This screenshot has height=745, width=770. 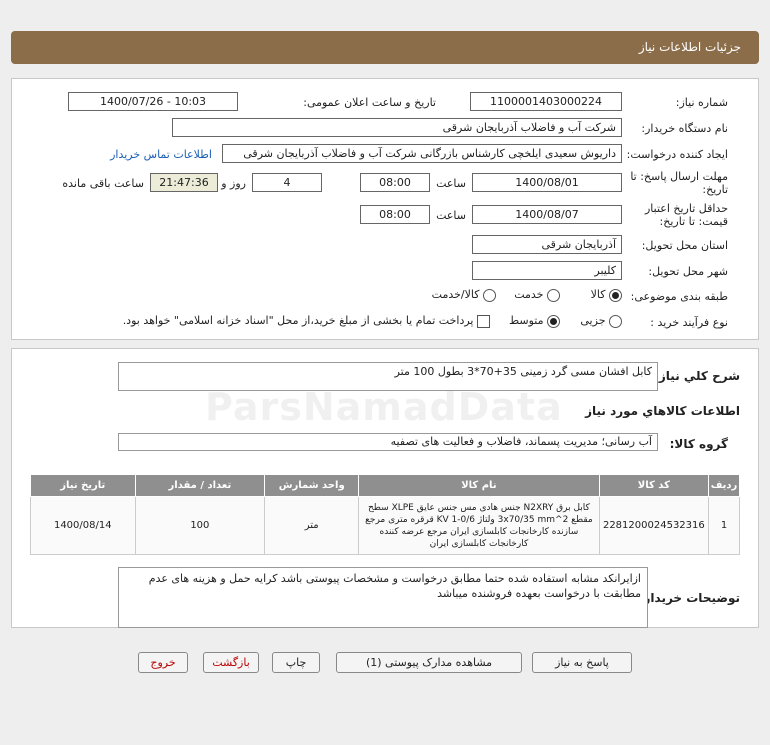 I want to click on summary-label: شرح کلي نياز:, so click(x=697, y=376).